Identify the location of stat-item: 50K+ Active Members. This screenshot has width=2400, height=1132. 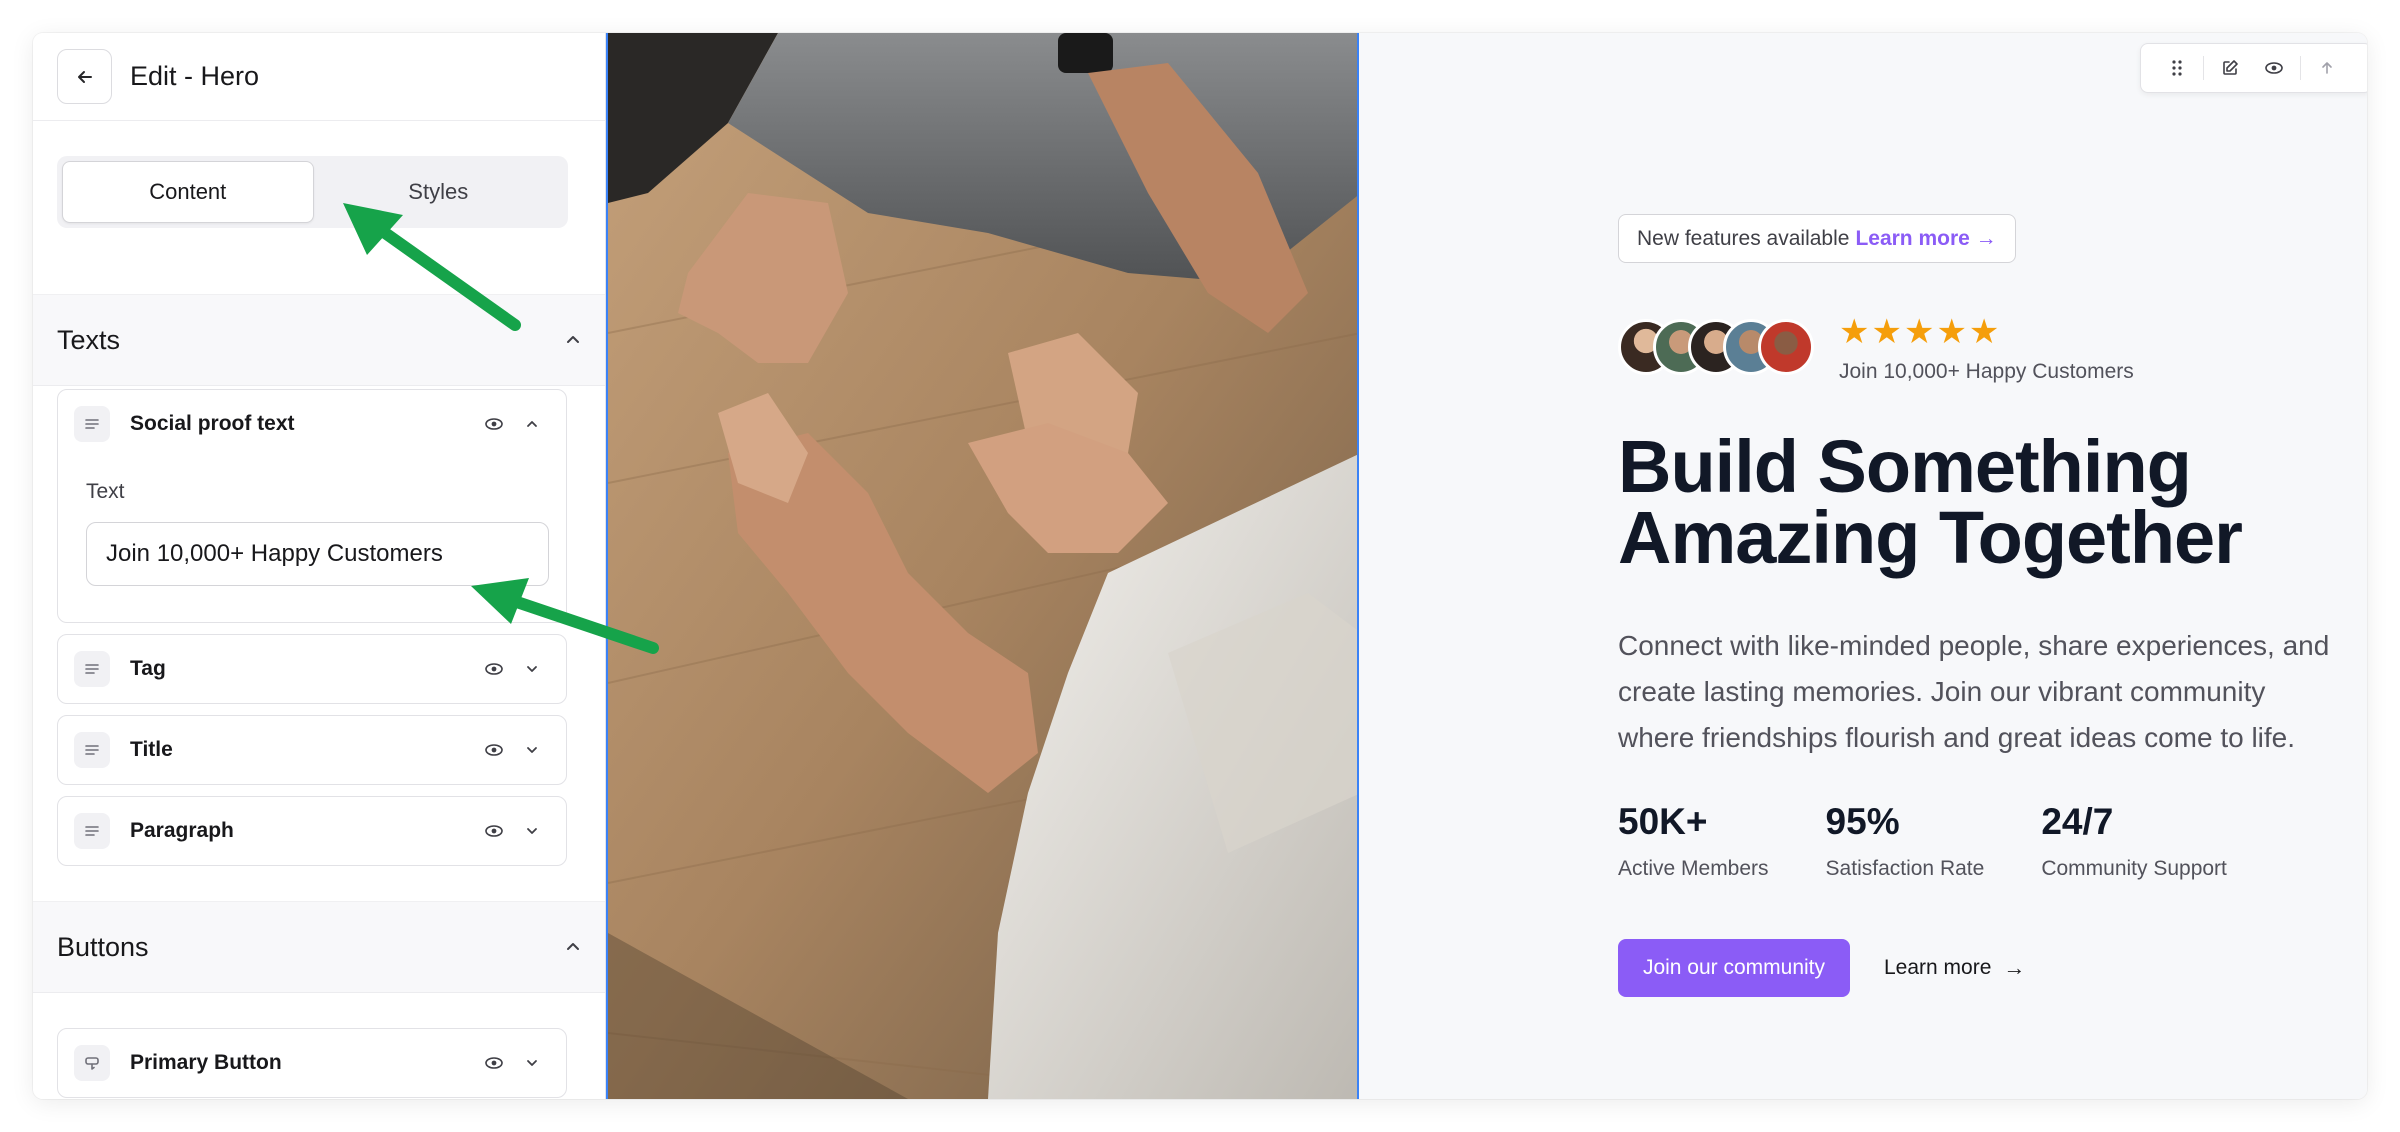
(1693, 841).